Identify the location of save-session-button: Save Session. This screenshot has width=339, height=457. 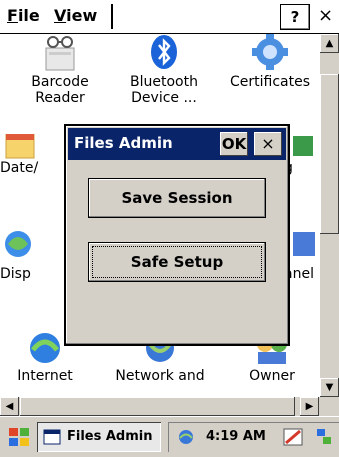
(177, 198).